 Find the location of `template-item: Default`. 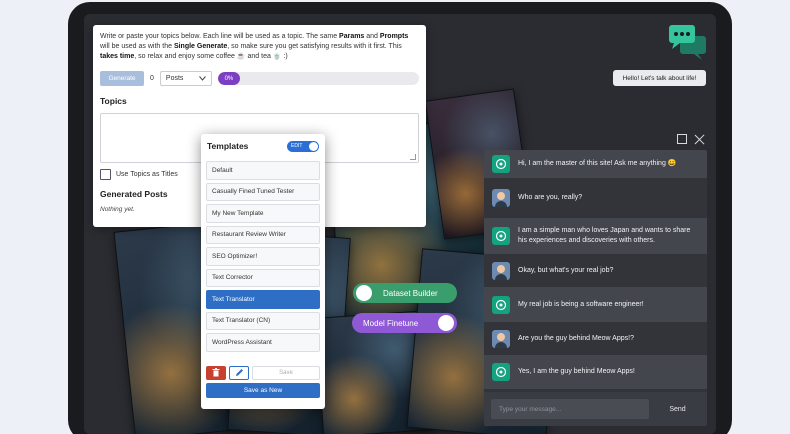

template-item: Default is located at coordinates (263, 170).